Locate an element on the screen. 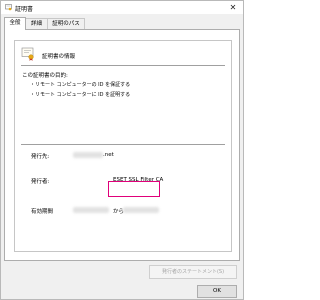 Image resolution: width=320 pixels, height=300 pixels. title-bar: 証明書 ✕ is located at coordinates (122, 7).